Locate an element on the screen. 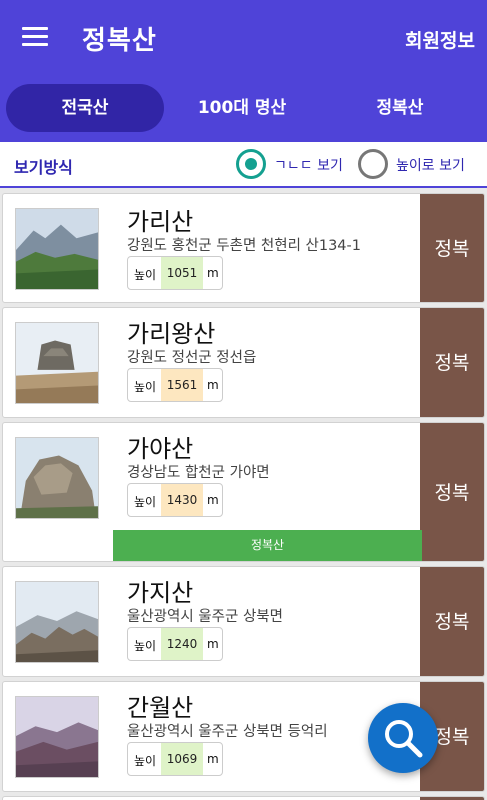 The width and height of the screenshot is (487, 800). page-title: 정복산 is located at coordinates (119, 41).